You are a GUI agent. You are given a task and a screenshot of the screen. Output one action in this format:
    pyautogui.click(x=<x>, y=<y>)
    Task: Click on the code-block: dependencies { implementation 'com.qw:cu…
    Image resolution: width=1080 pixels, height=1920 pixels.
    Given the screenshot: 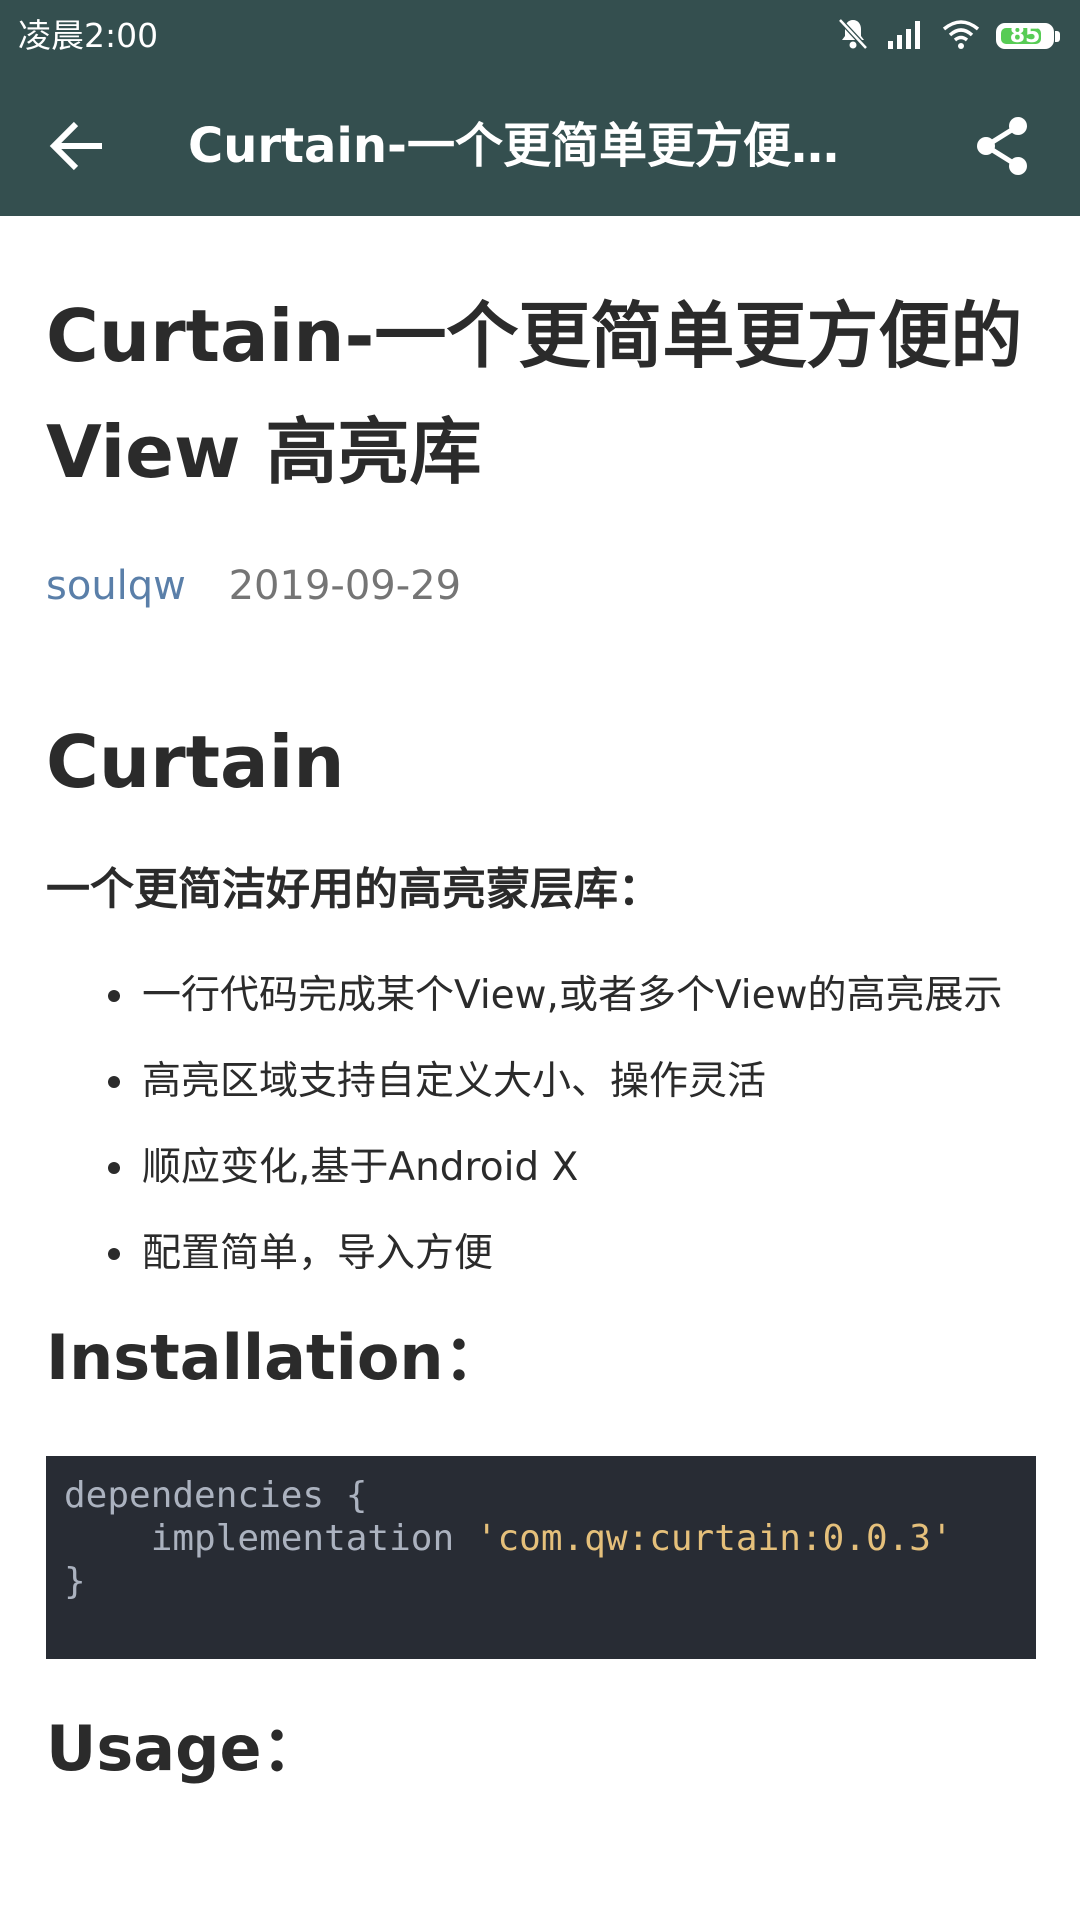 What is the action you would take?
    pyautogui.click(x=541, y=1557)
    